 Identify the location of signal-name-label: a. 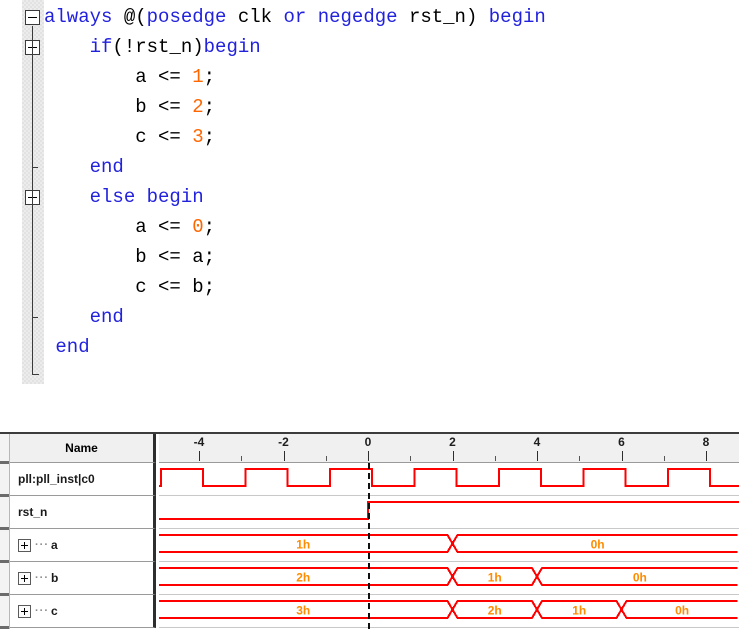
(54, 545).